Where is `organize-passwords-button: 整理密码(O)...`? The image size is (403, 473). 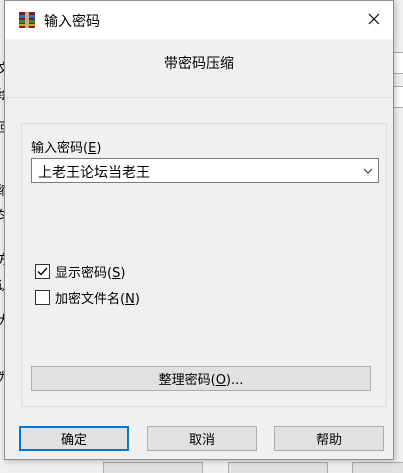
organize-passwords-button: 整理密码(O)... is located at coordinates (201, 378).